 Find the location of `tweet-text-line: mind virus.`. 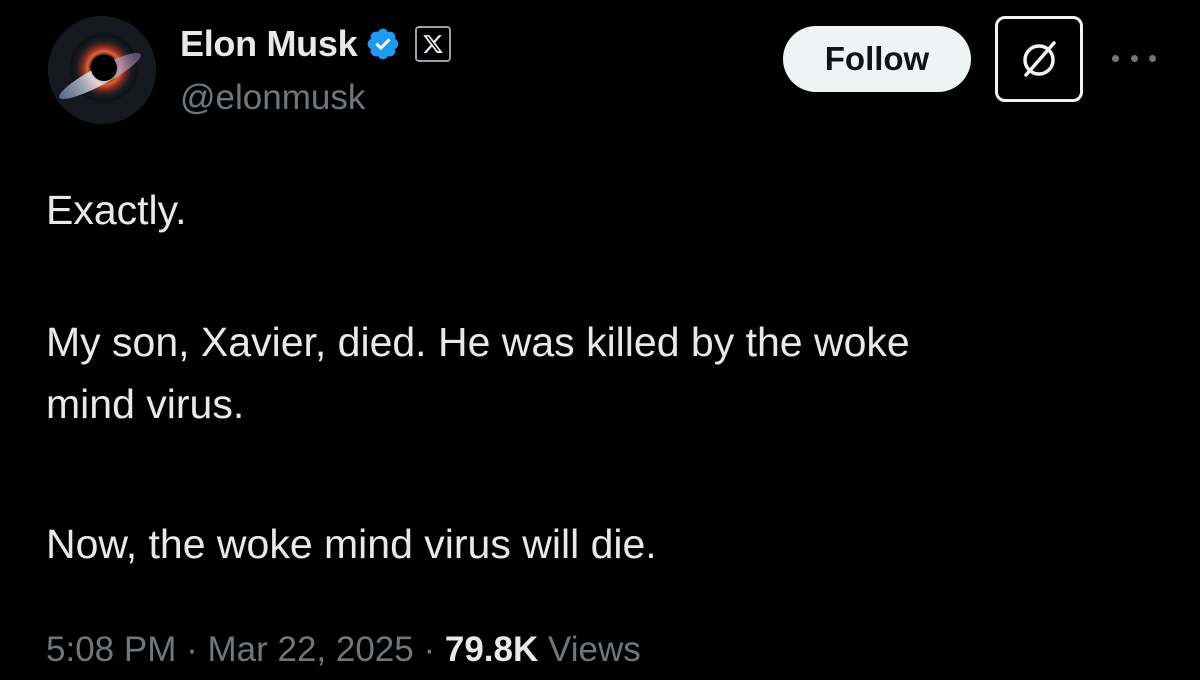

tweet-text-line: mind virus. is located at coordinates (145, 404).